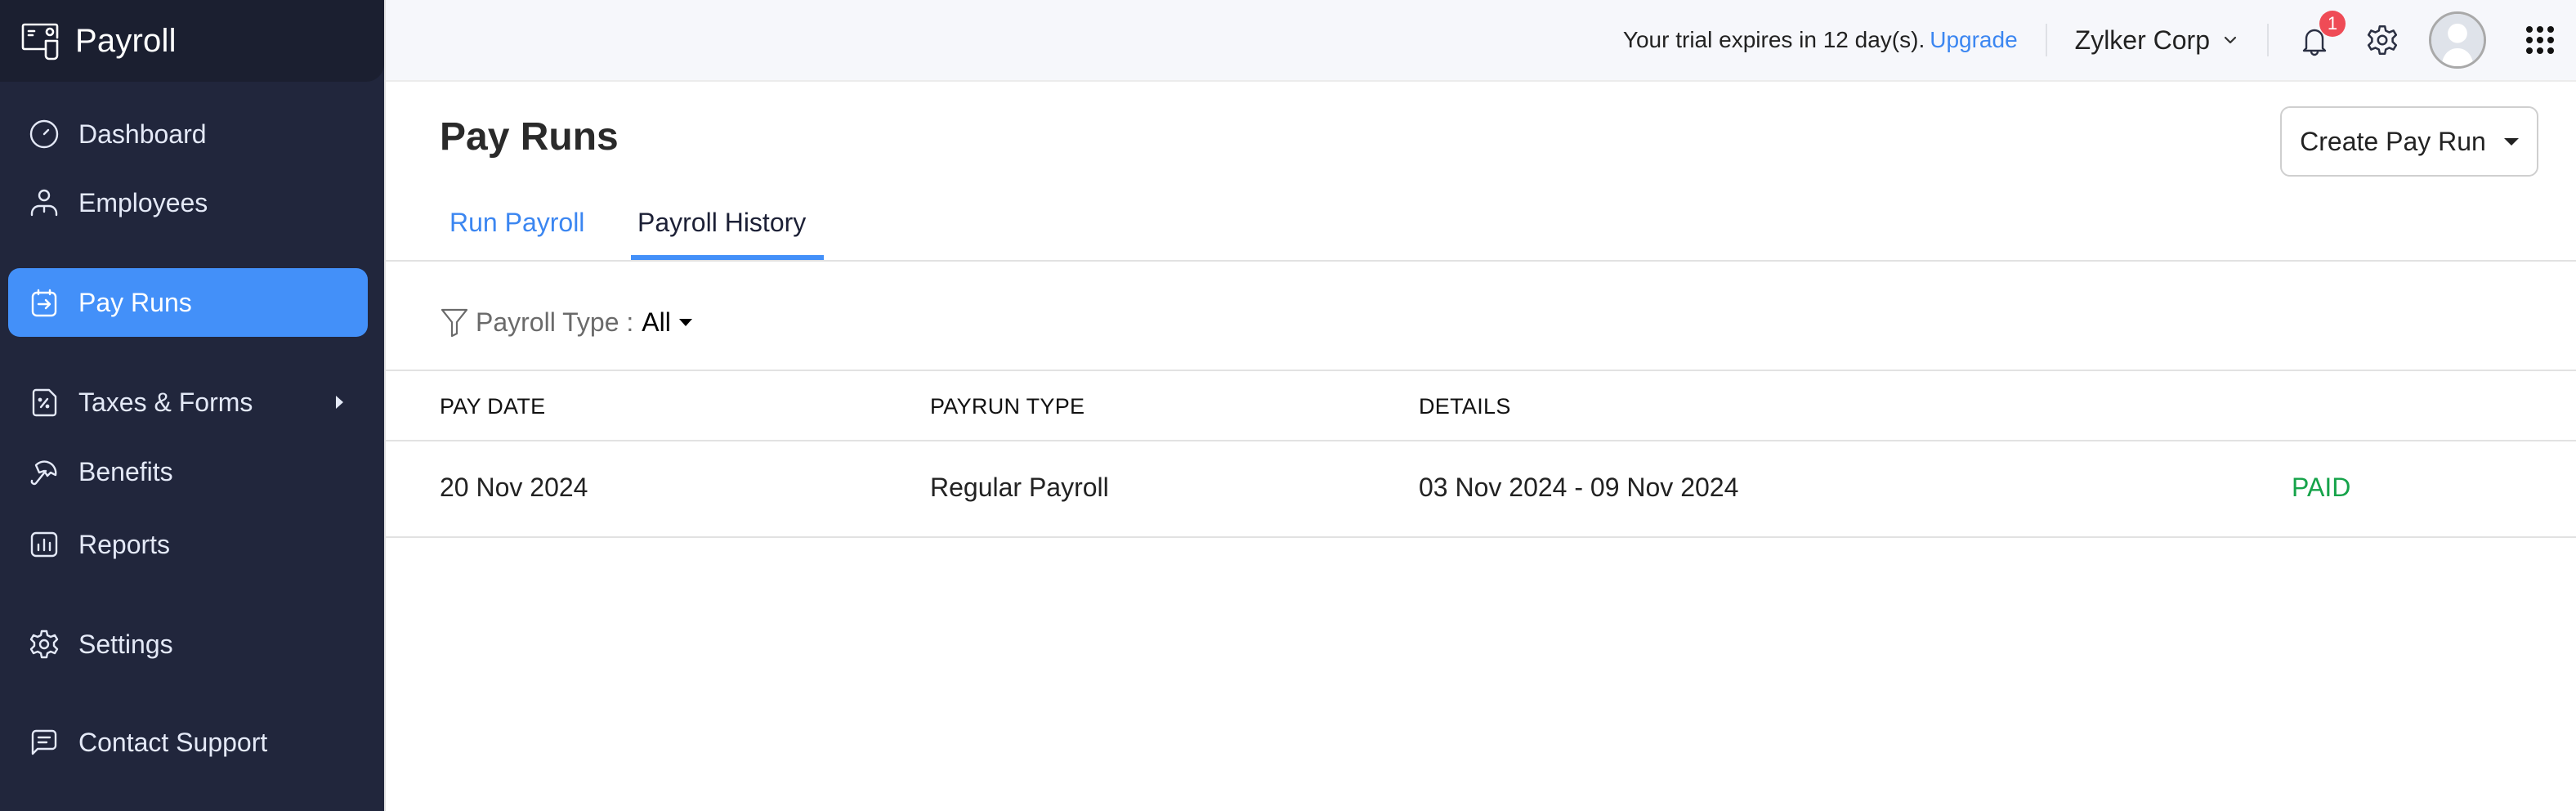 The height and width of the screenshot is (811, 2576). Describe the element at coordinates (44, 544) in the screenshot. I see `bar-chart-icon` at that location.